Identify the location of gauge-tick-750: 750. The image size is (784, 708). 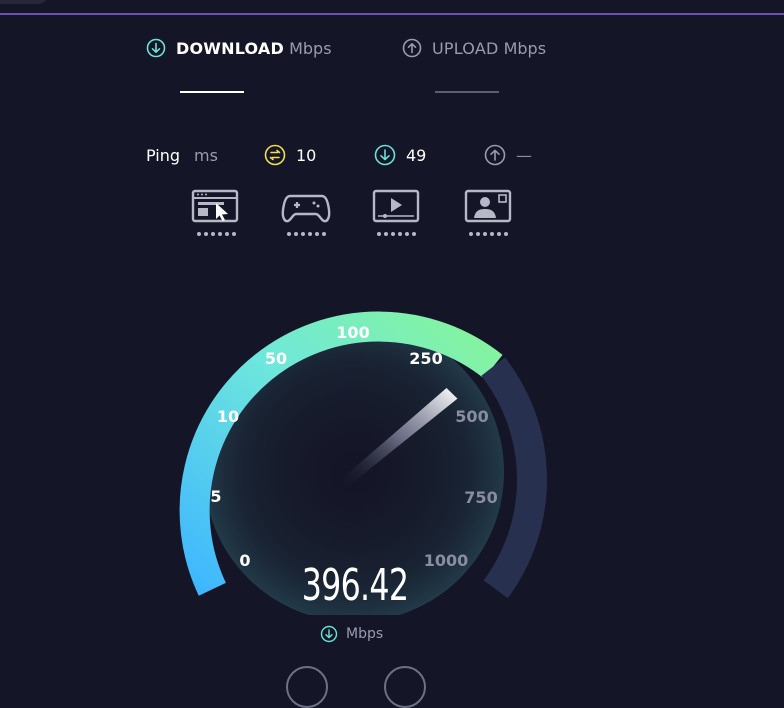
(480, 497).